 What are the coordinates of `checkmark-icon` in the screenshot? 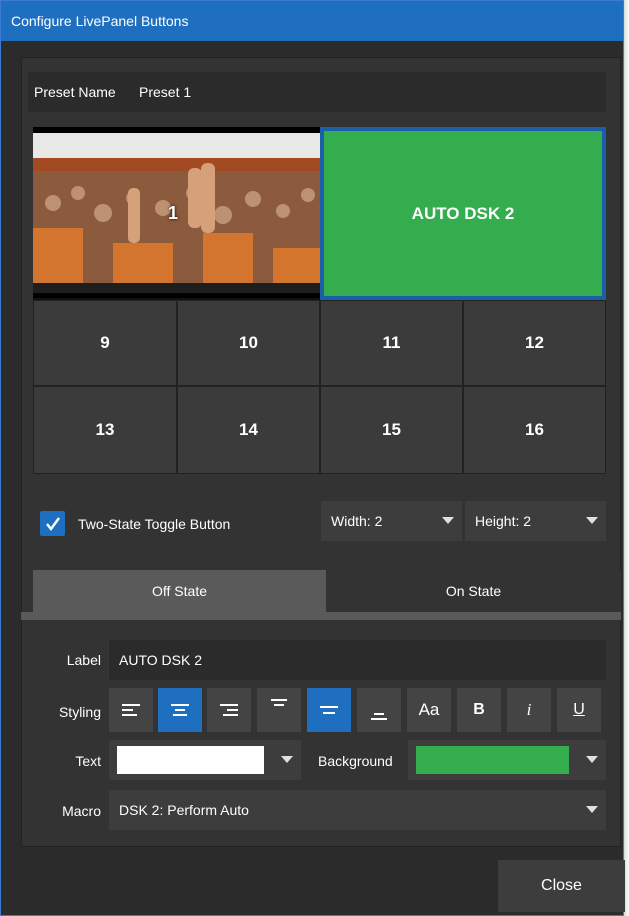 It's located at (52, 523).